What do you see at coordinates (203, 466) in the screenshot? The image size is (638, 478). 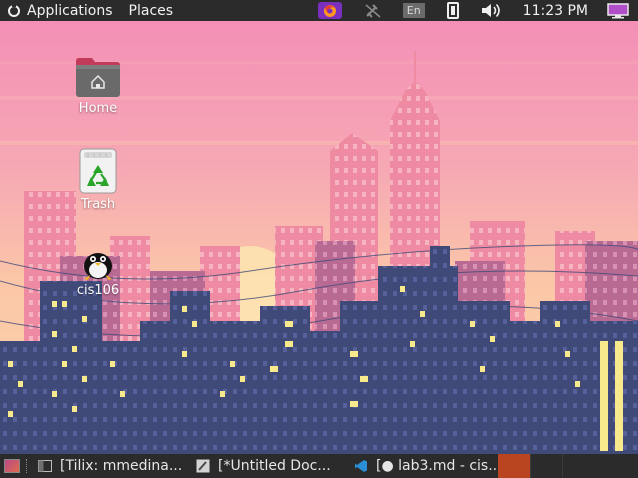 I see `text-editor-icon` at bounding box center [203, 466].